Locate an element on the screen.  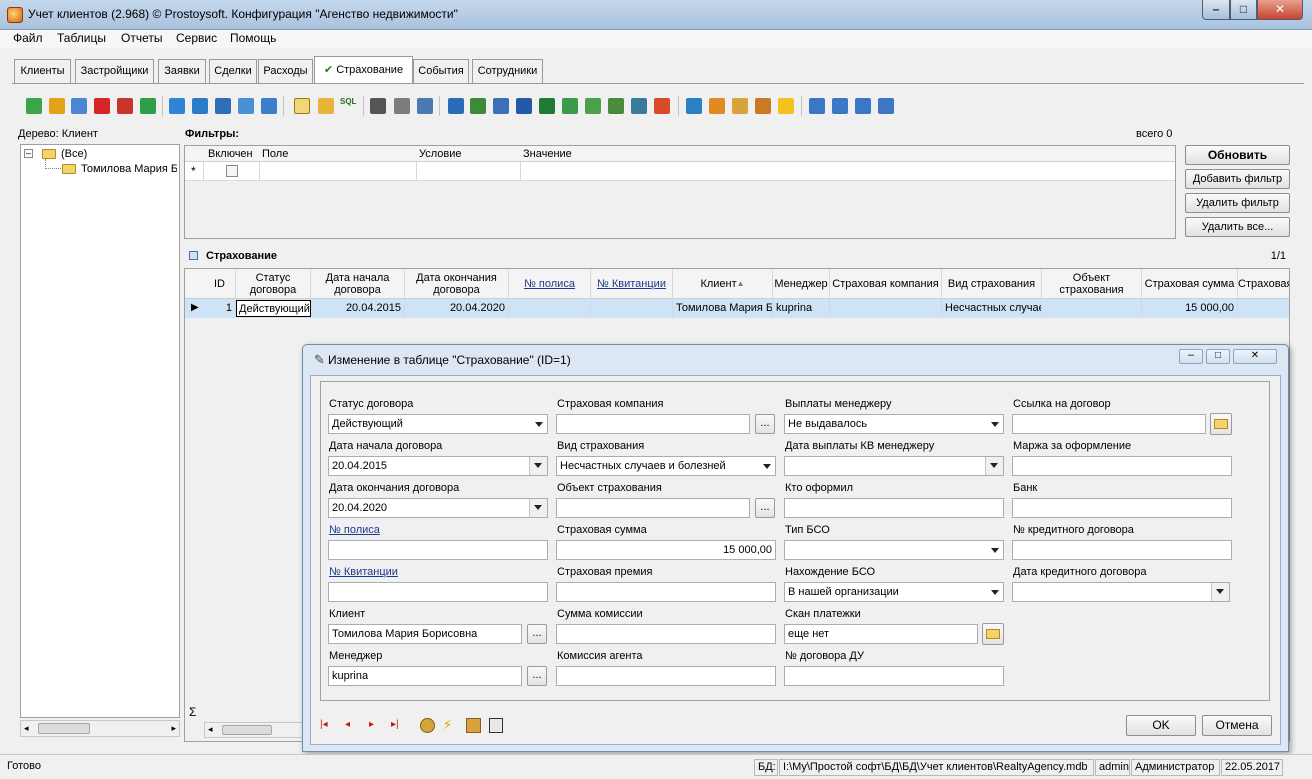
cell-policy-no is located at coordinates (550, 308).